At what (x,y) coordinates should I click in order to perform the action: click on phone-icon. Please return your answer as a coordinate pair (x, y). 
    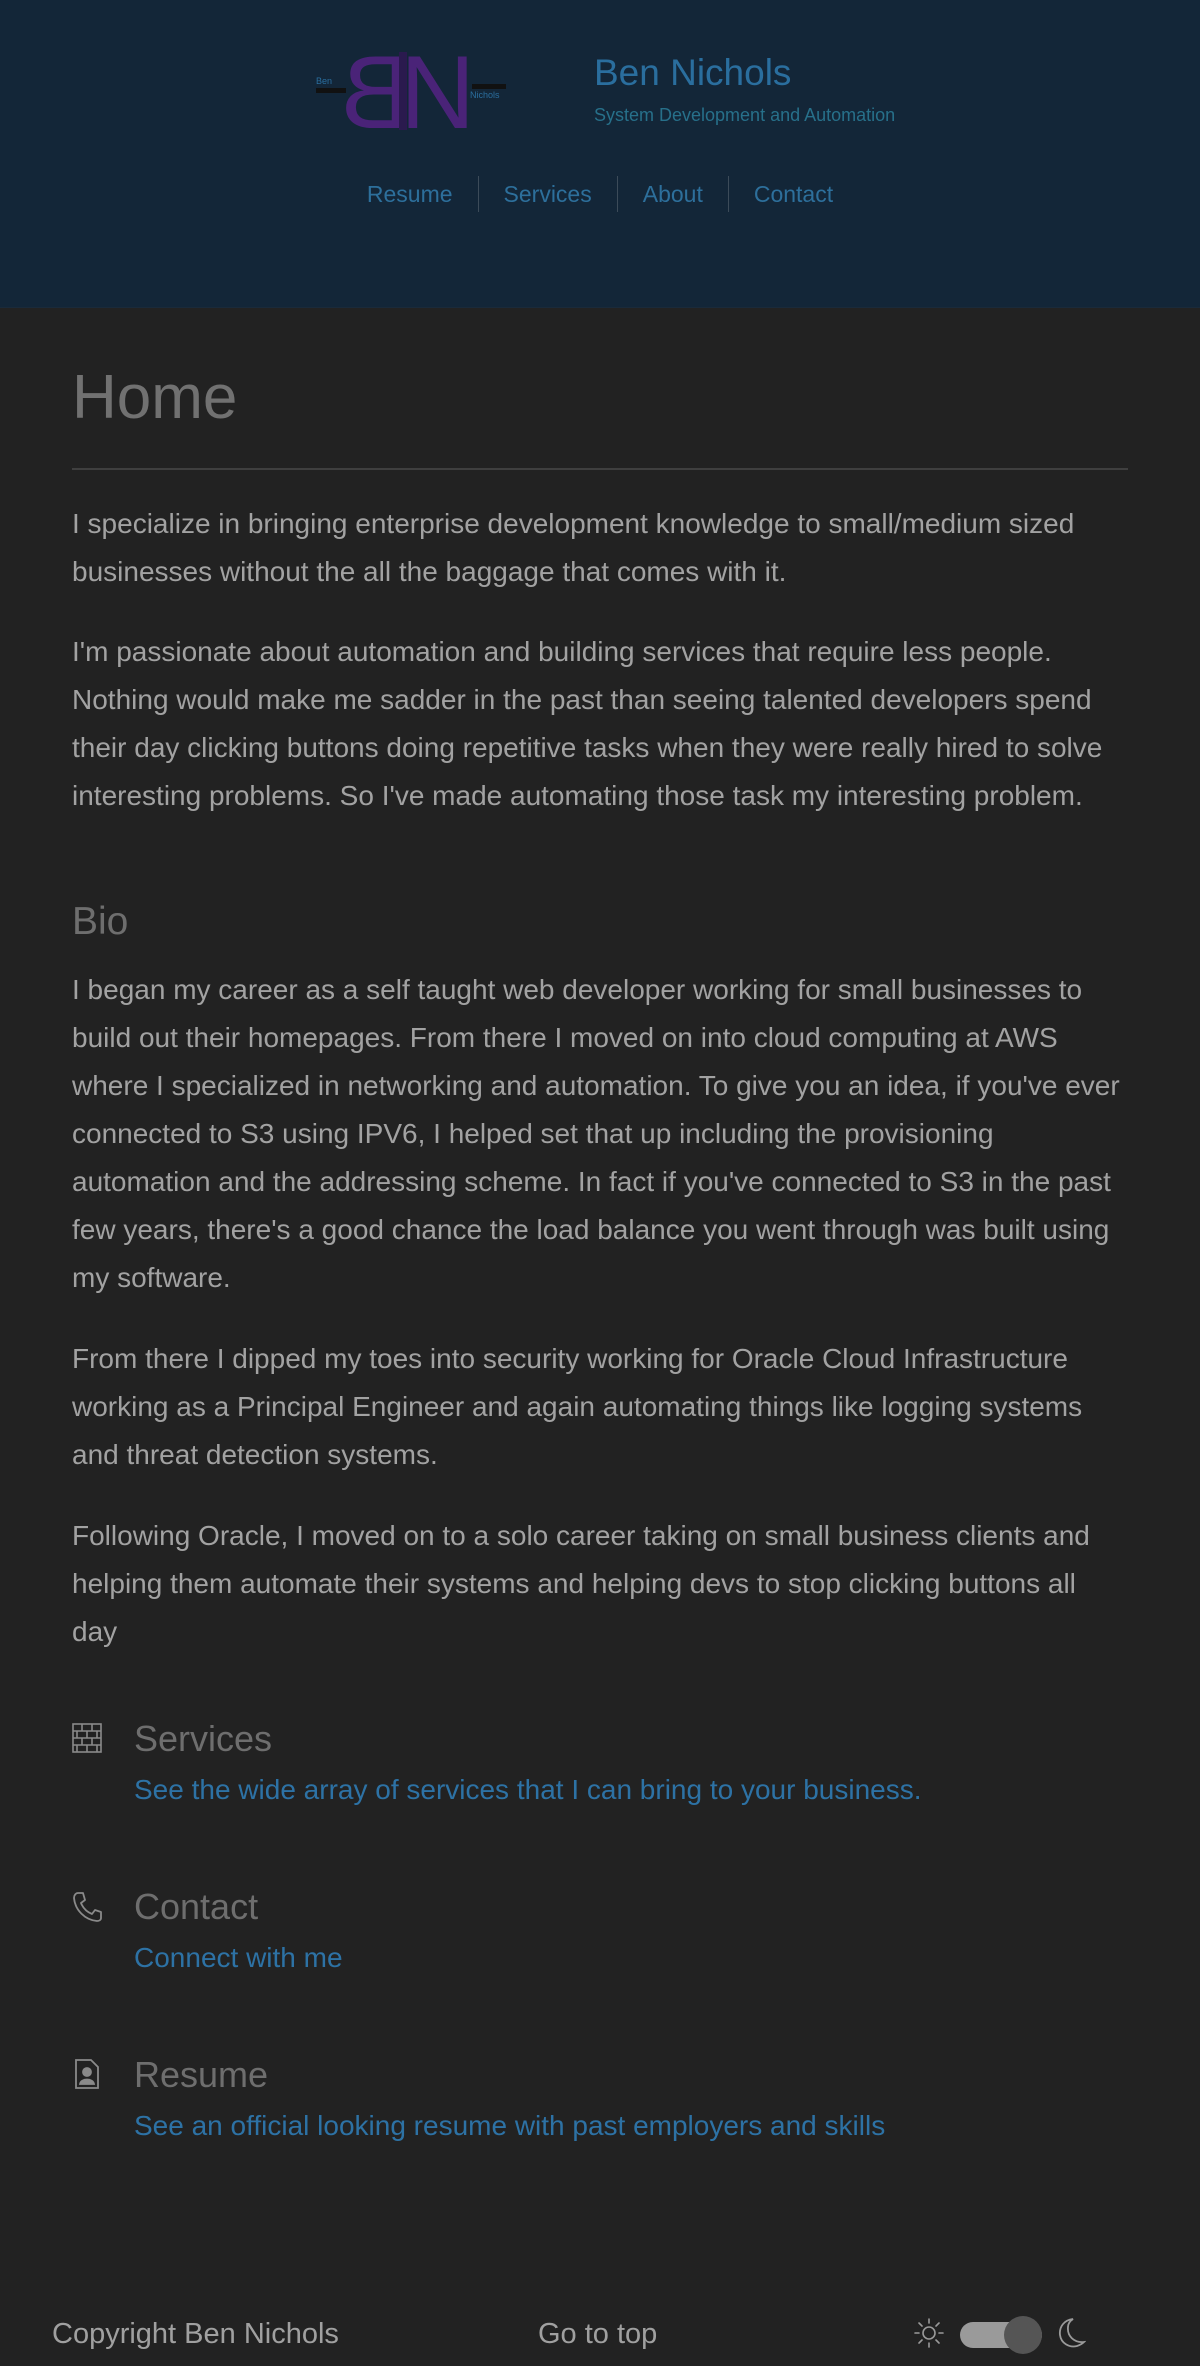
    Looking at the image, I should click on (87, 1907).